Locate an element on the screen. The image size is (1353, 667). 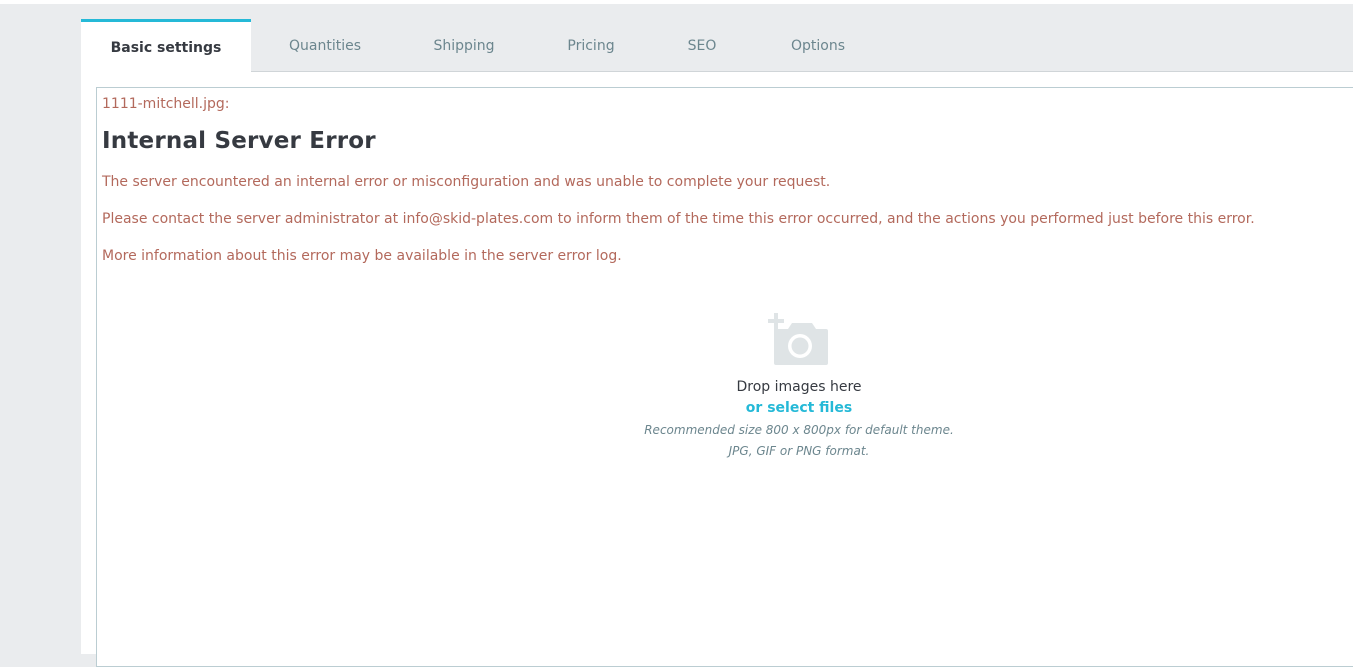
add-photo-icon is located at coordinates (798, 339).